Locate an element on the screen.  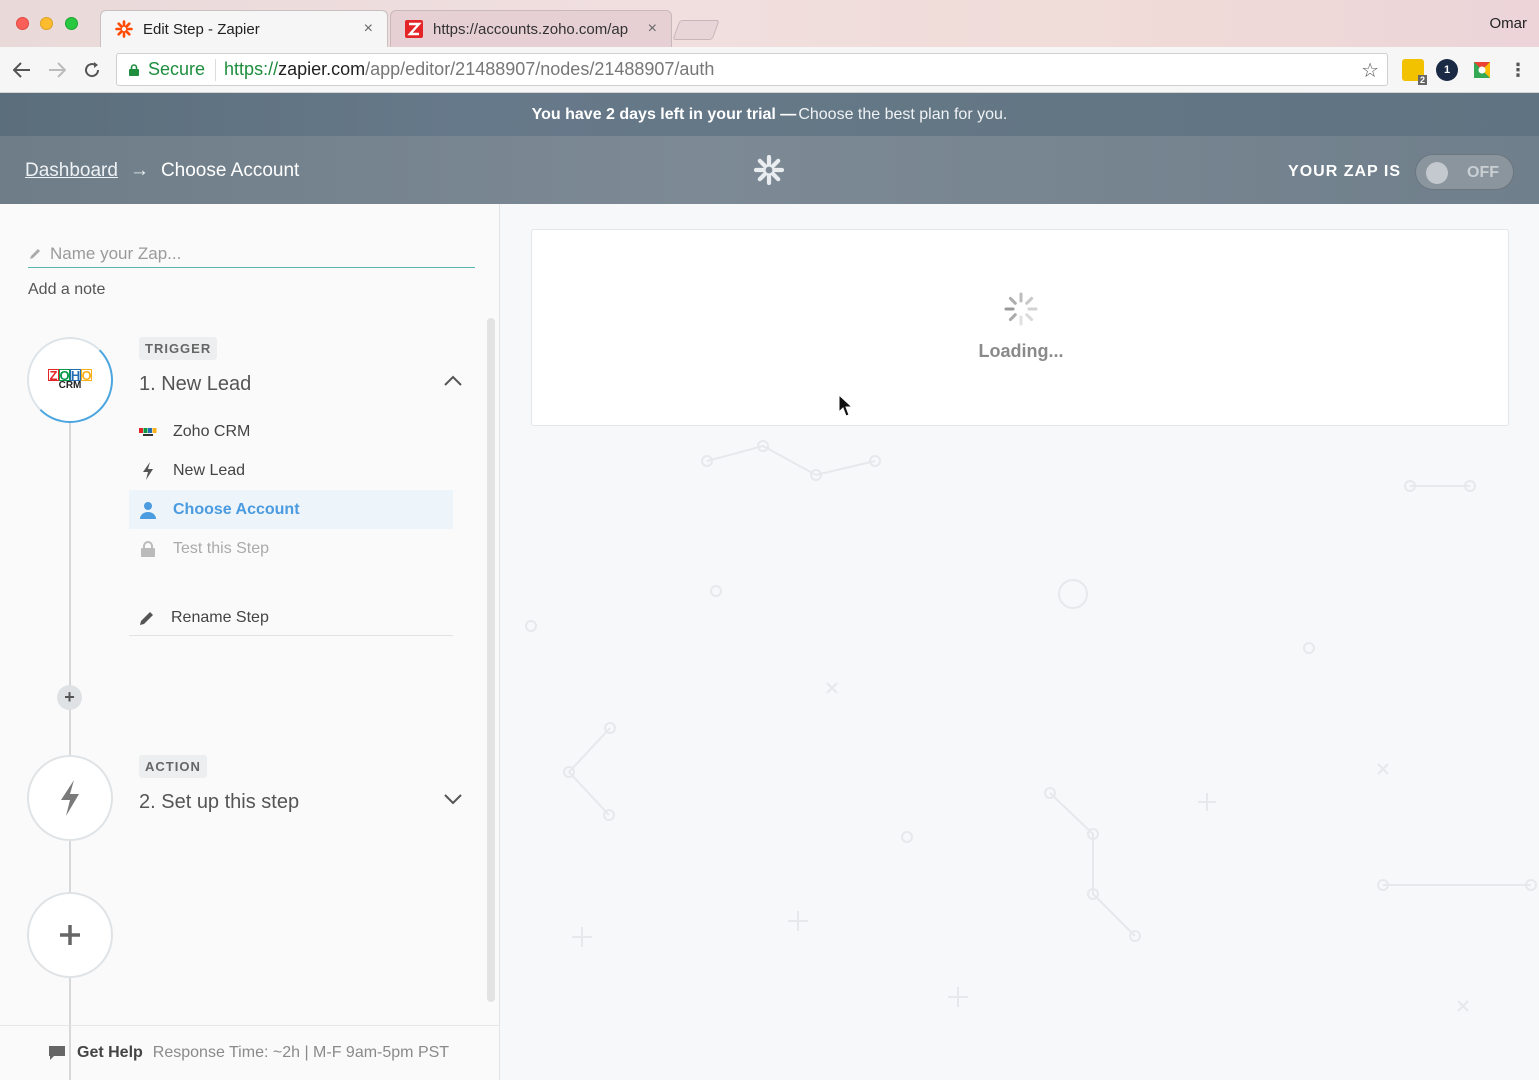
browser-menu-icon: ⋮ is located at coordinates (1518, 70).